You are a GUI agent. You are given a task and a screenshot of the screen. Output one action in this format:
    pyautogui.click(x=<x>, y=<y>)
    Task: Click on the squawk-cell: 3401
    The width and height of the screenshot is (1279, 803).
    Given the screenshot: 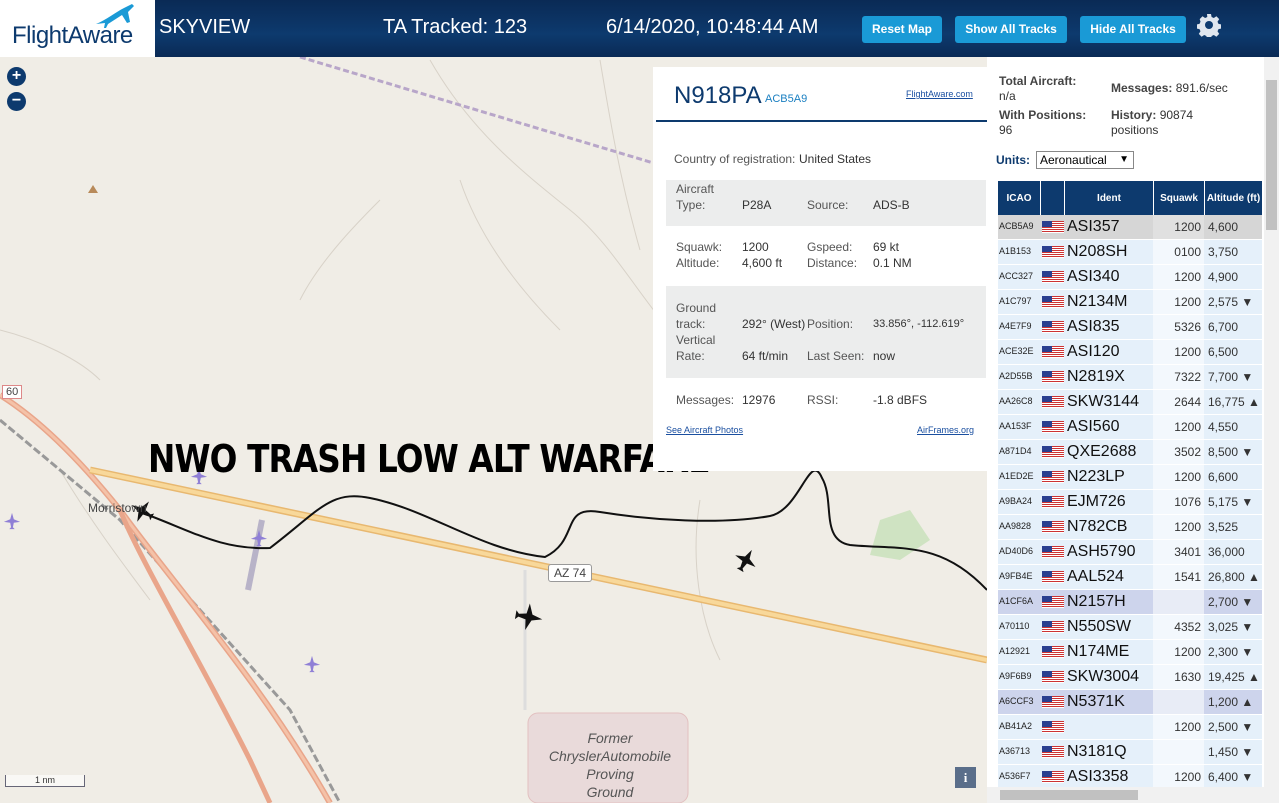 What is the action you would take?
    pyautogui.click(x=1187, y=552)
    